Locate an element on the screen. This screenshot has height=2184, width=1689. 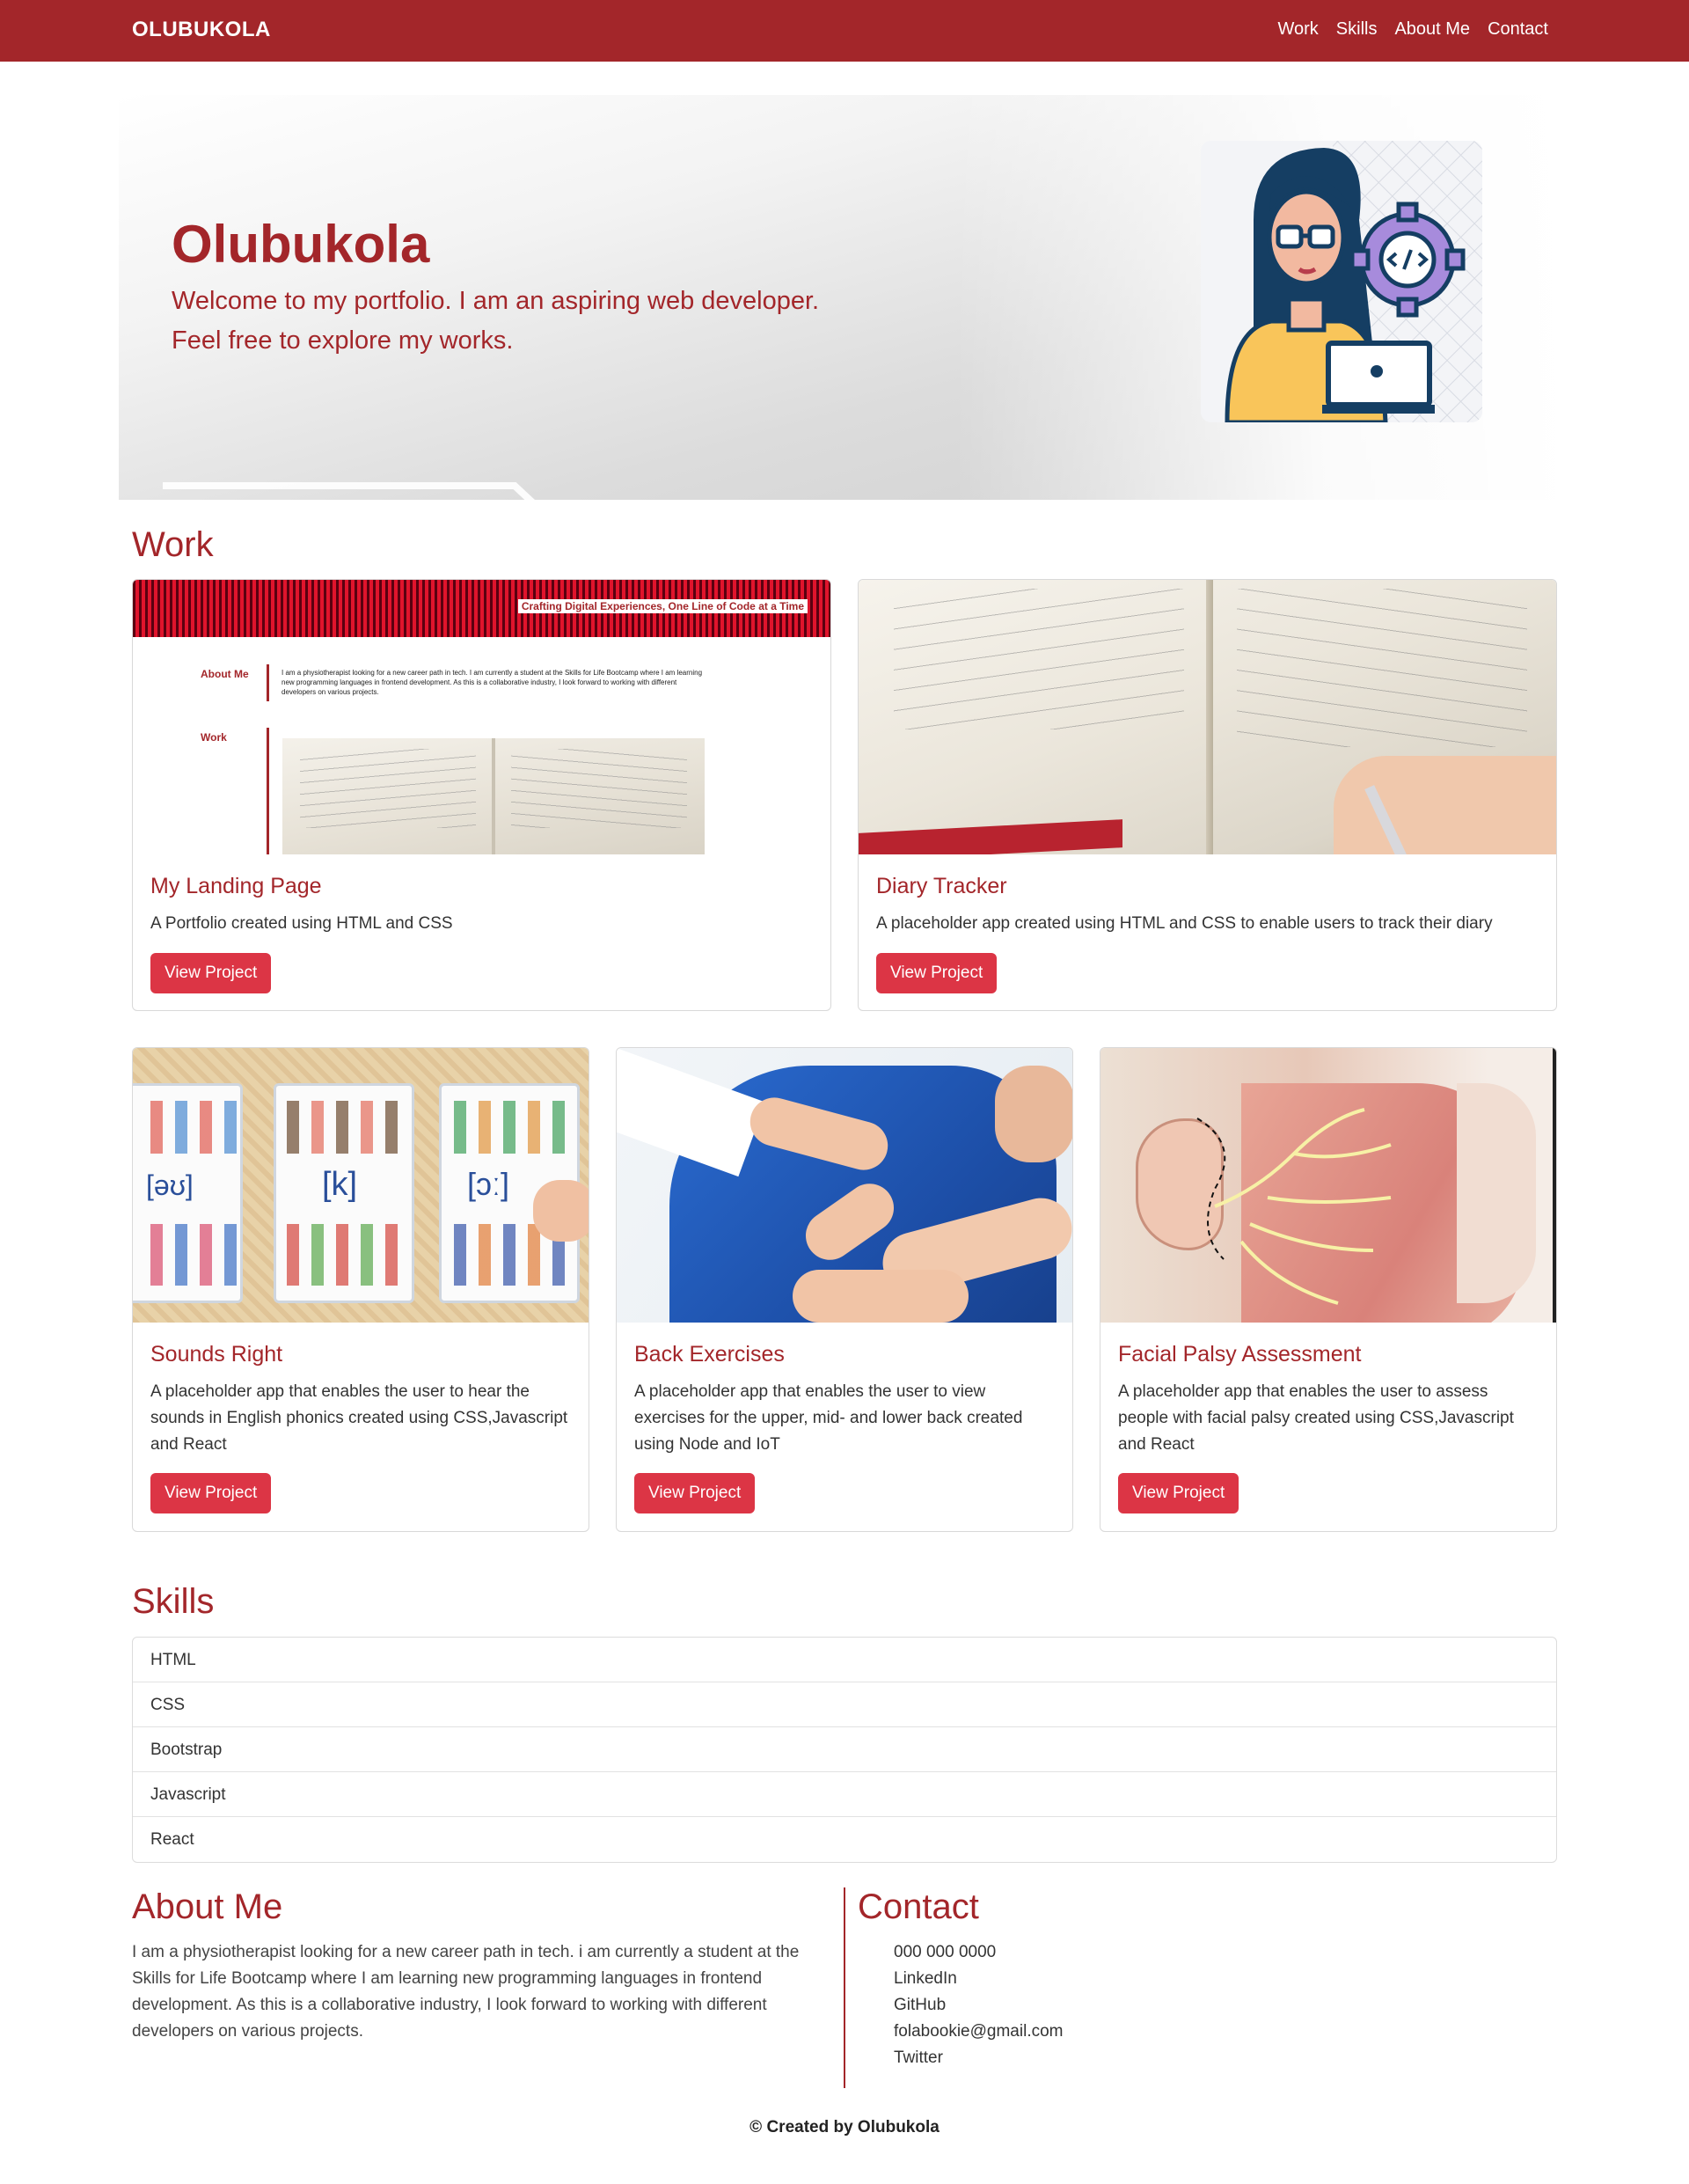
work-heading: Work is located at coordinates (173, 544).